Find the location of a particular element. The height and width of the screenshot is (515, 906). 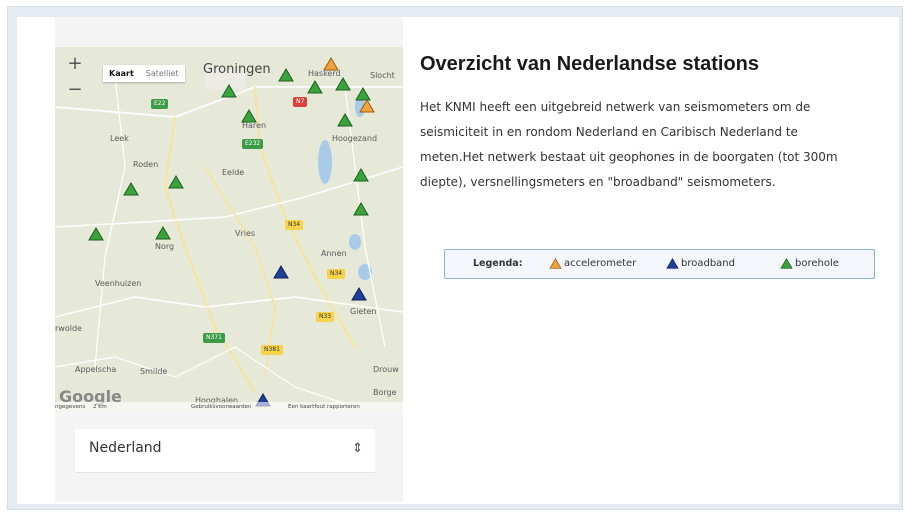

legend-item-label: accelerometer is located at coordinates (600, 263).